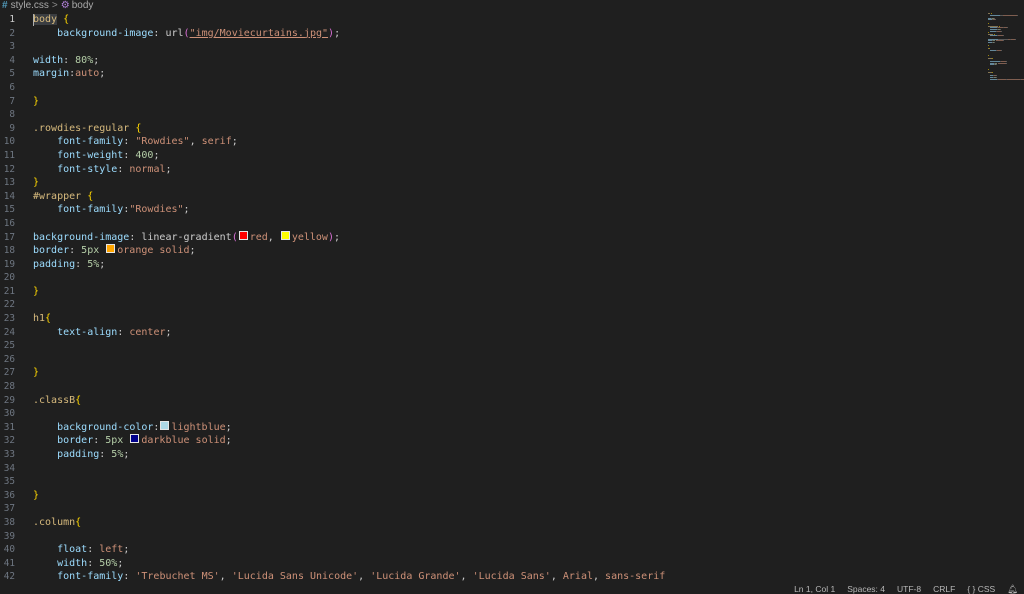  I want to click on breadcrumb-symbol: body, so click(83, 5).